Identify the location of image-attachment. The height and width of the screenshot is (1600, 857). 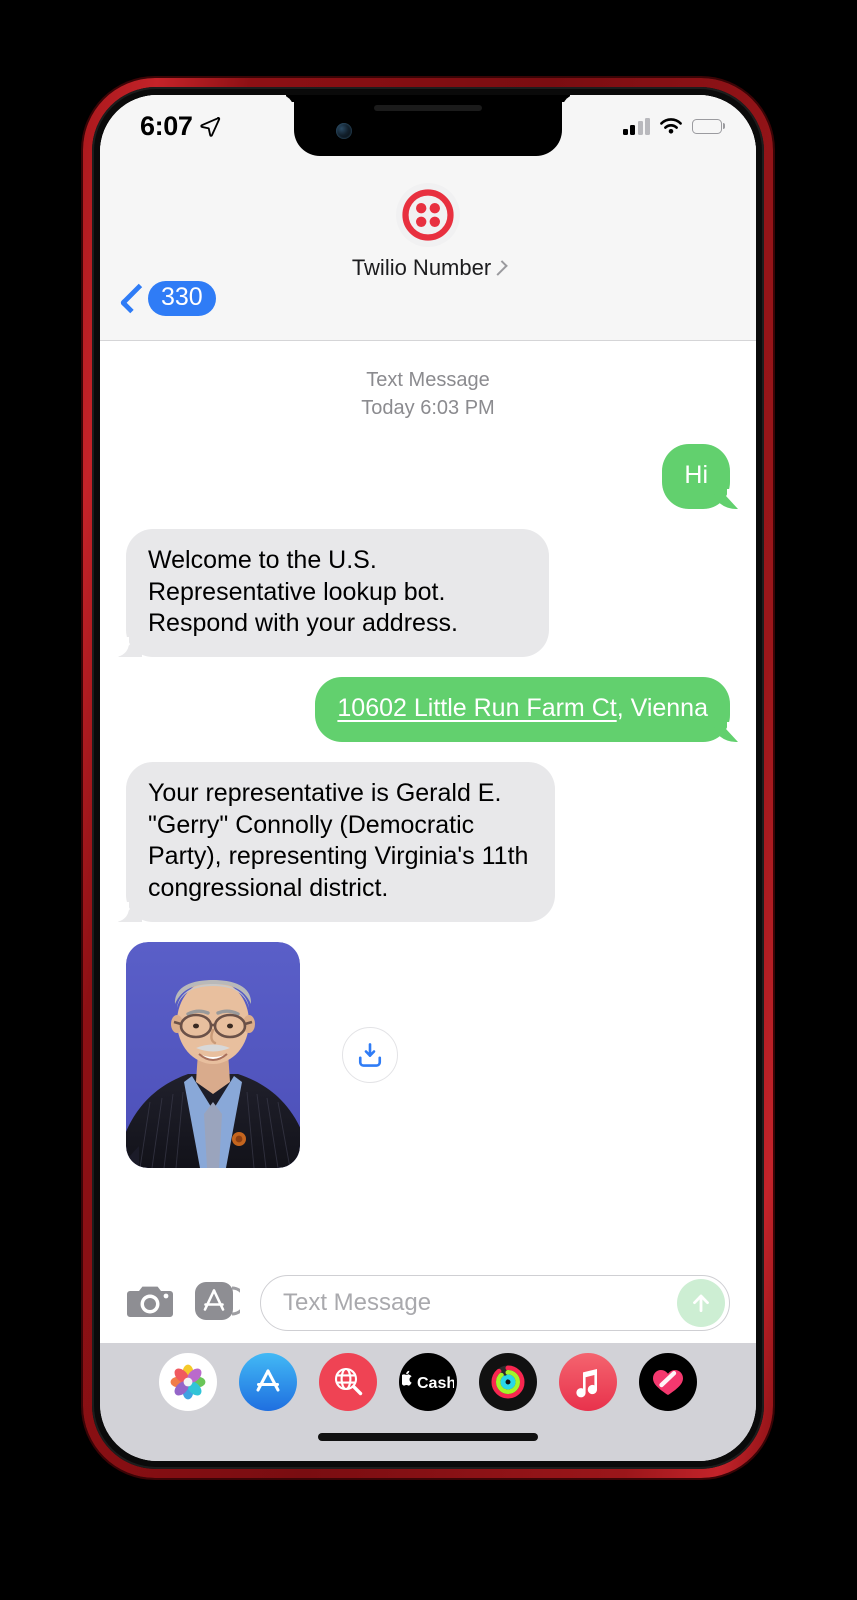
(213, 1054).